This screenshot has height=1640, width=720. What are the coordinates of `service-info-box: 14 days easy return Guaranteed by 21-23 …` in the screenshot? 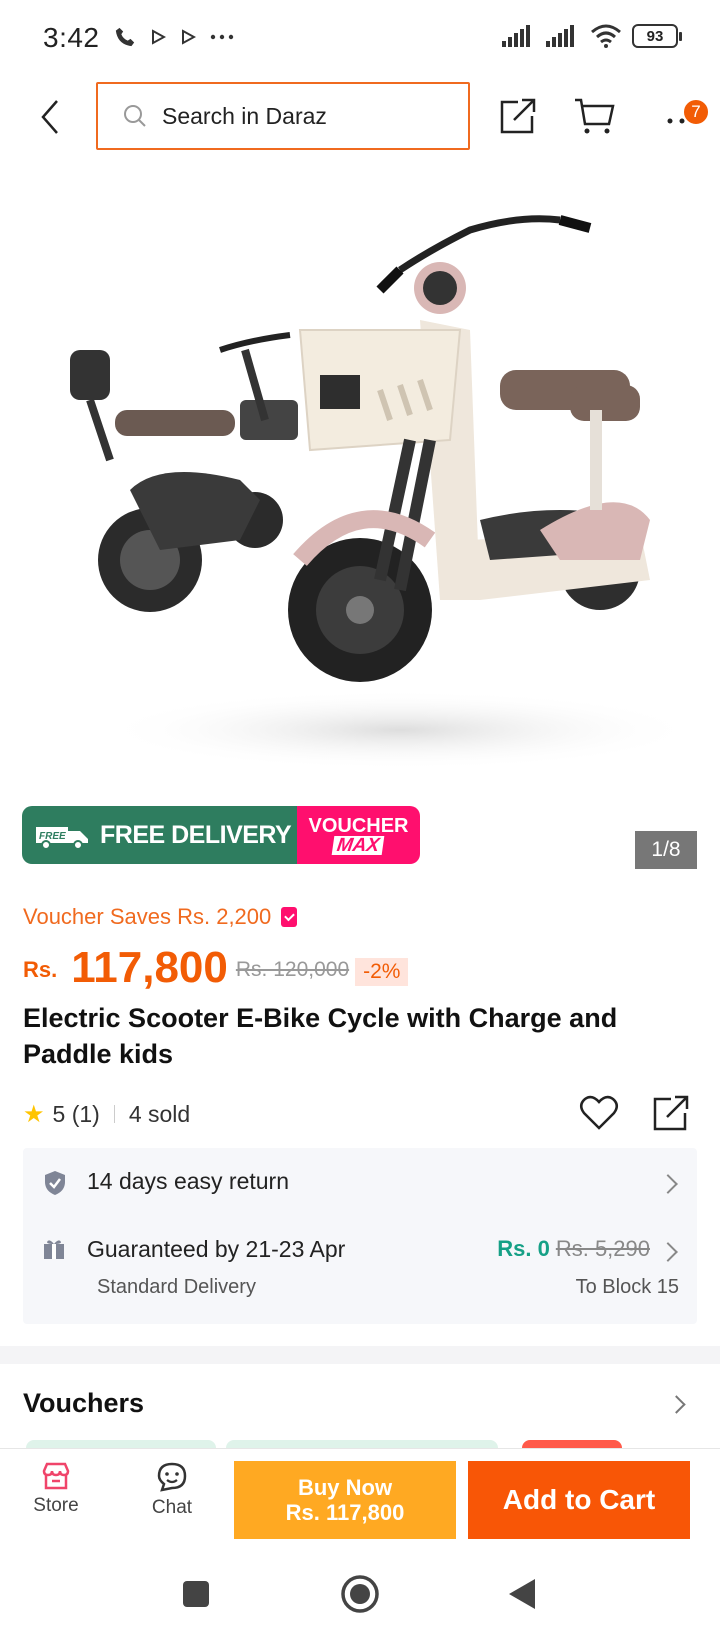 It's located at (360, 1236).